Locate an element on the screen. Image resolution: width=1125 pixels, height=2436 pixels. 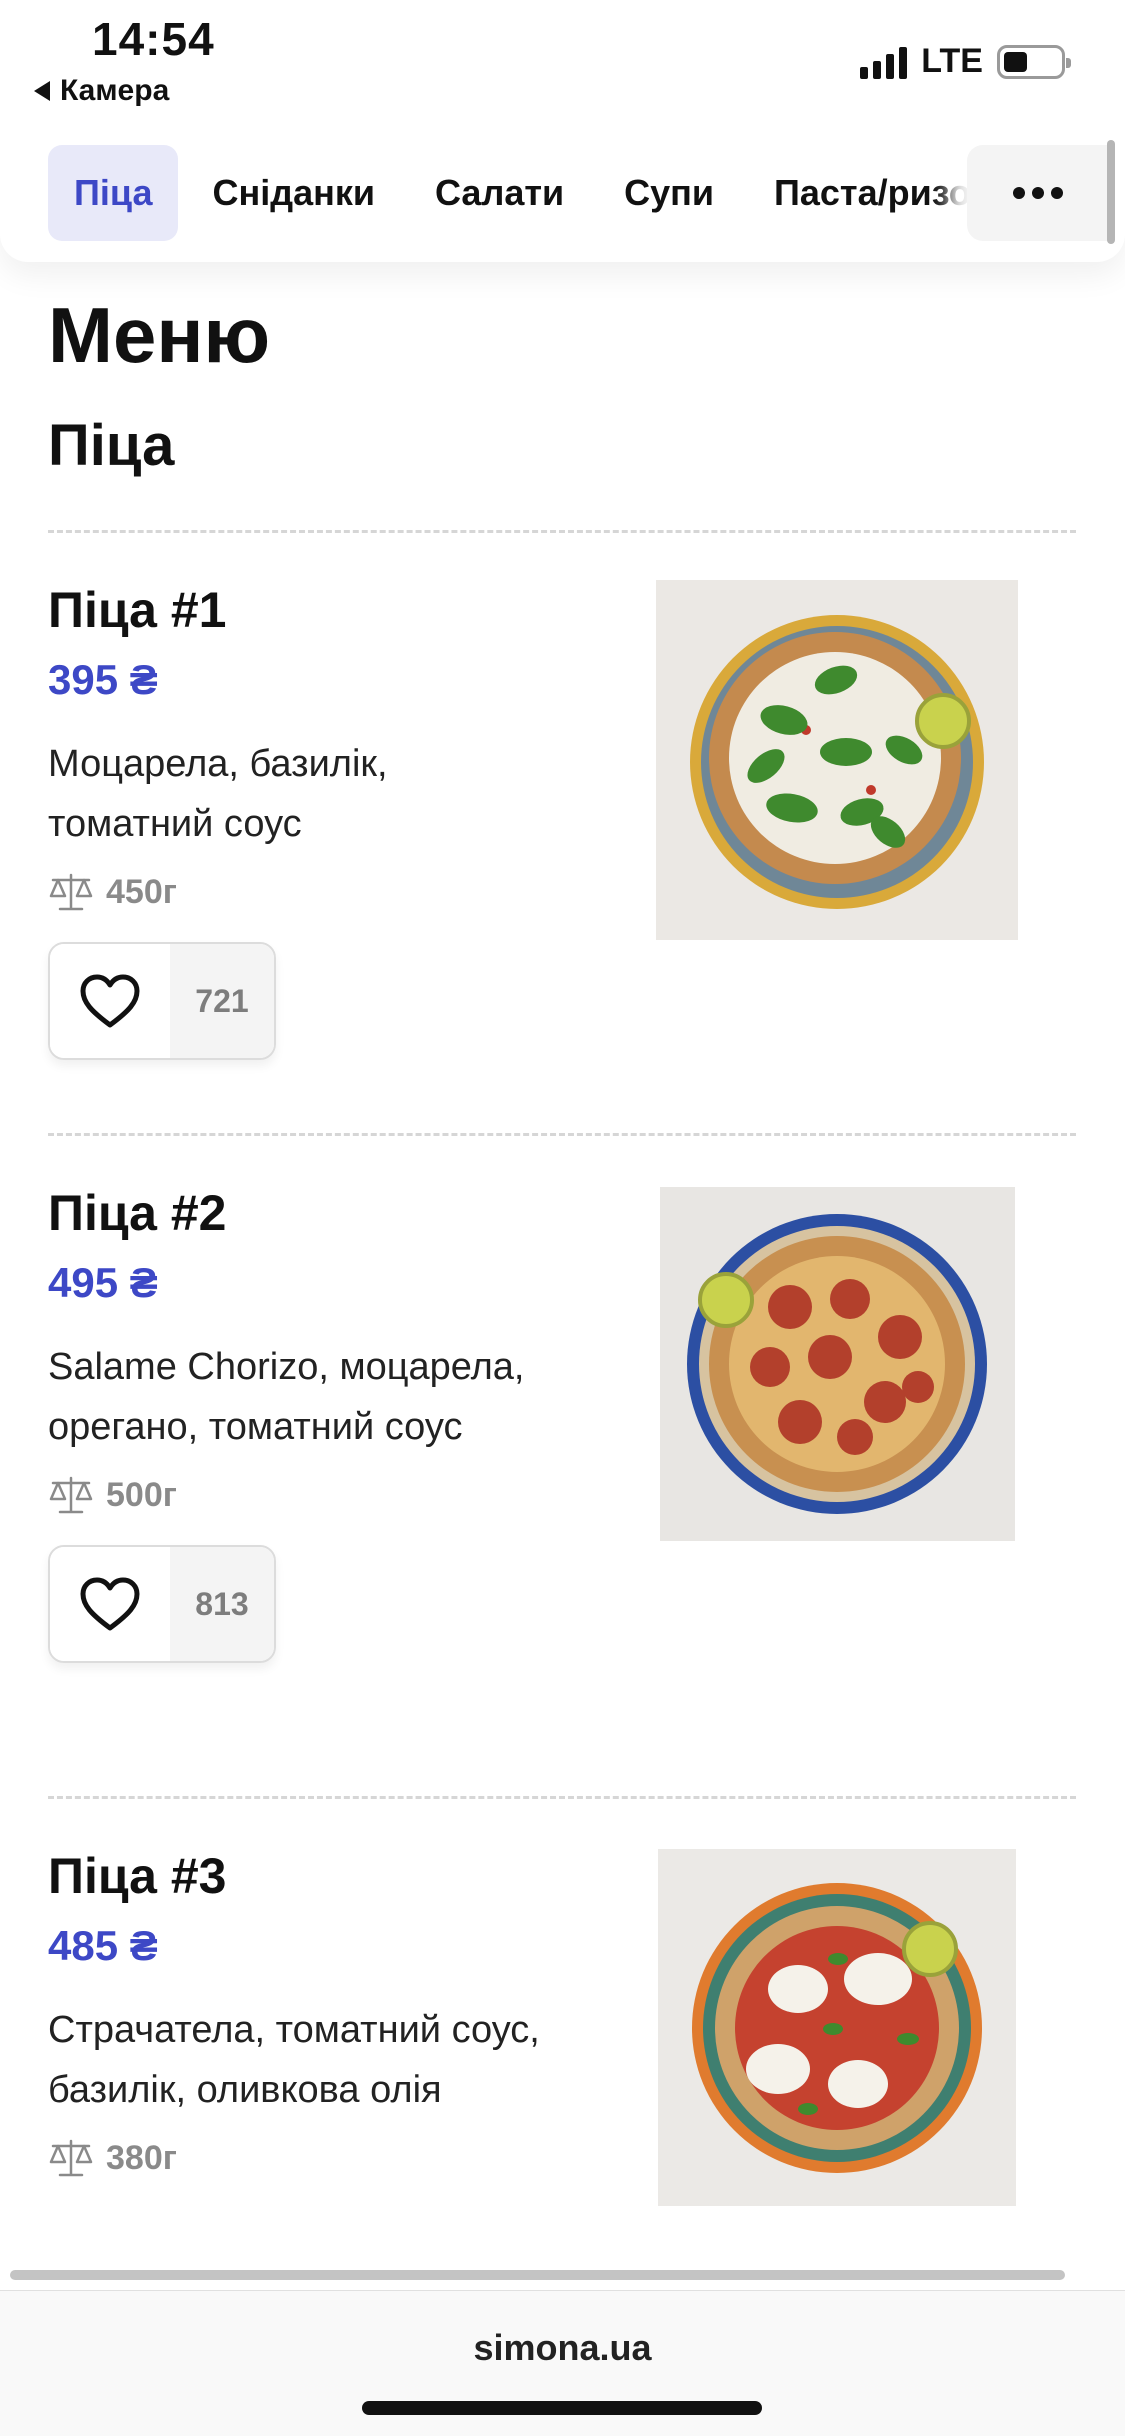
network-type: LTE is located at coordinates (952, 61).